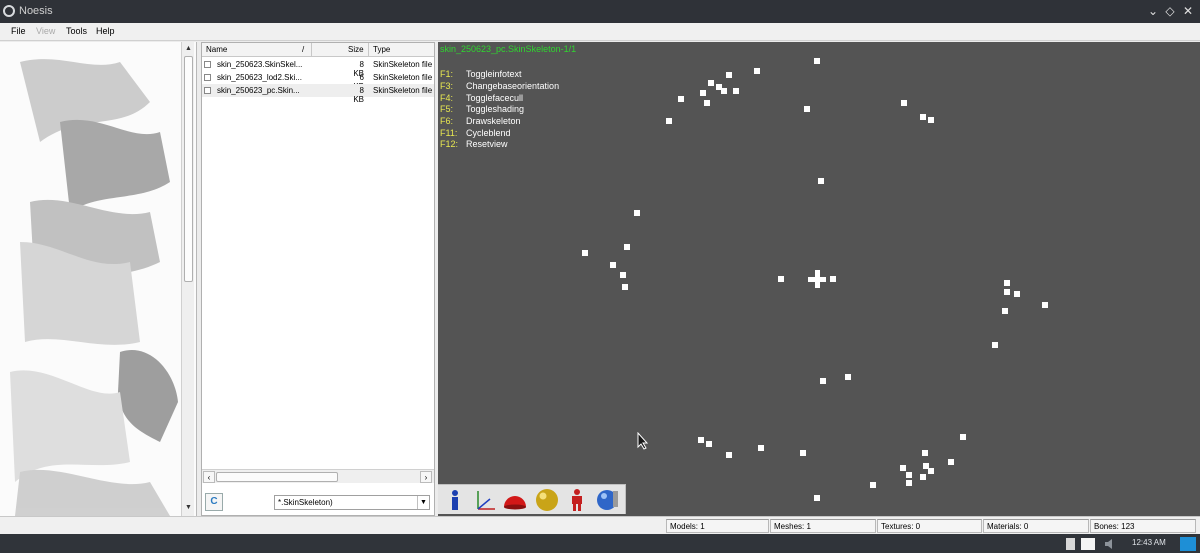 Image resolution: width=1200 pixels, height=553 pixels. Describe the element at coordinates (600, 32) in the screenshot. I see `menu-bar: File View Tools Help` at that location.